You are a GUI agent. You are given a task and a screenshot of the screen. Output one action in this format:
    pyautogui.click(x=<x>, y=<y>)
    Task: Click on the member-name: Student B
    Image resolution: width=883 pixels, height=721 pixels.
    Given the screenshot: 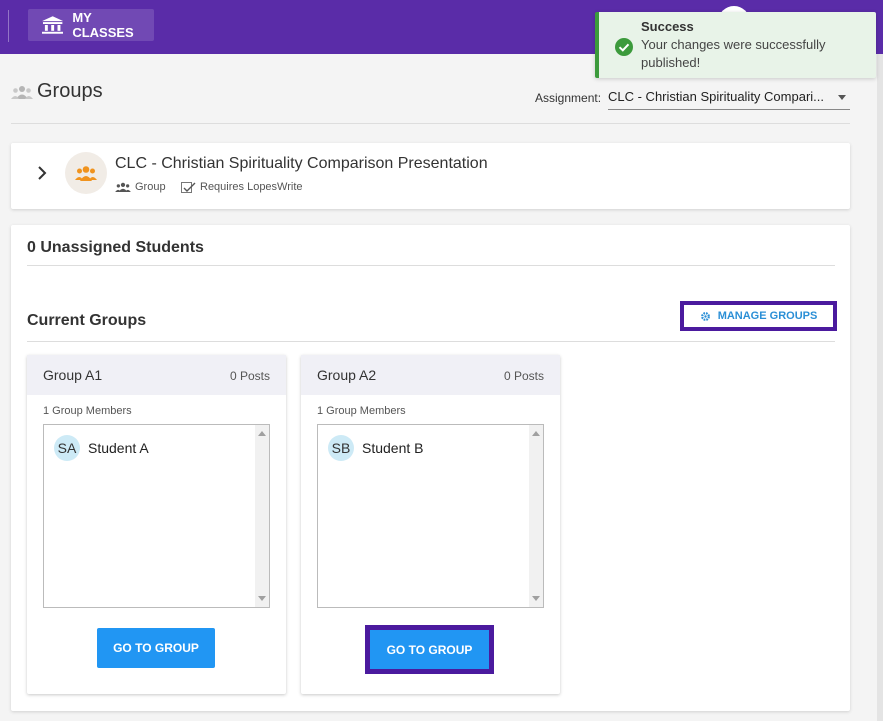 What is the action you would take?
    pyautogui.click(x=393, y=448)
    